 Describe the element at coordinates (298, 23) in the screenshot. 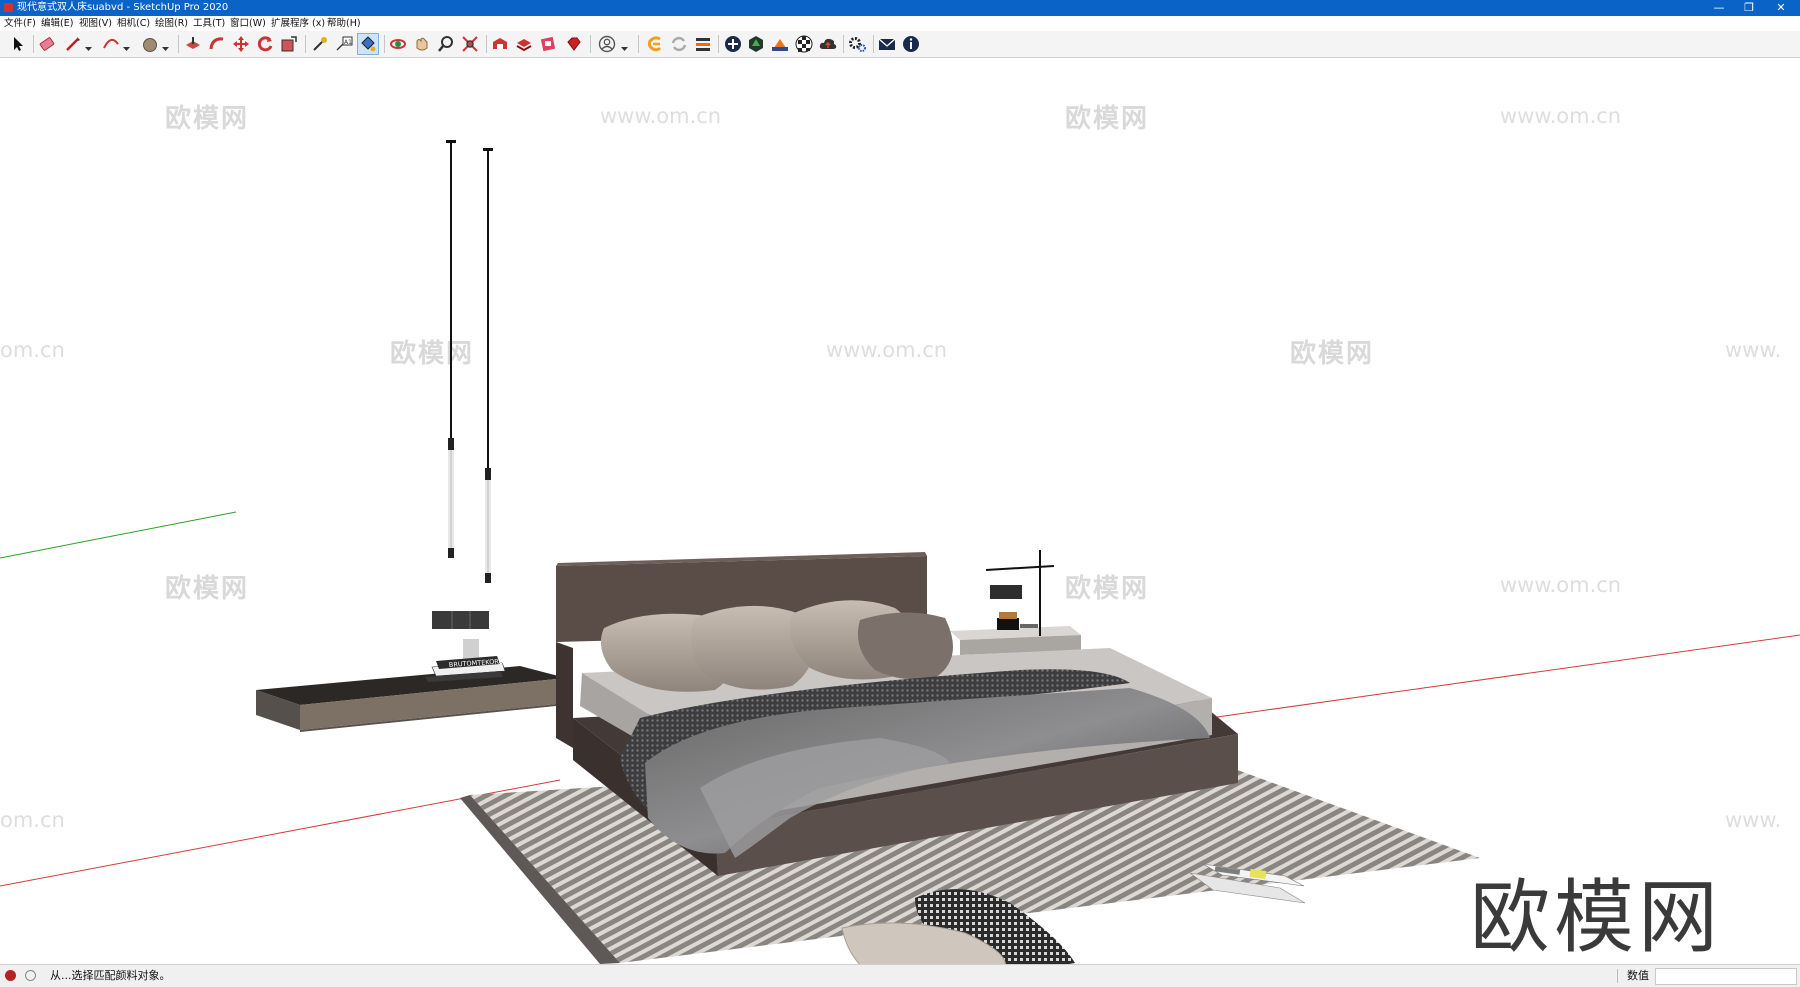

I see `menu-extensions: 扩展程序 (x)` at that location.